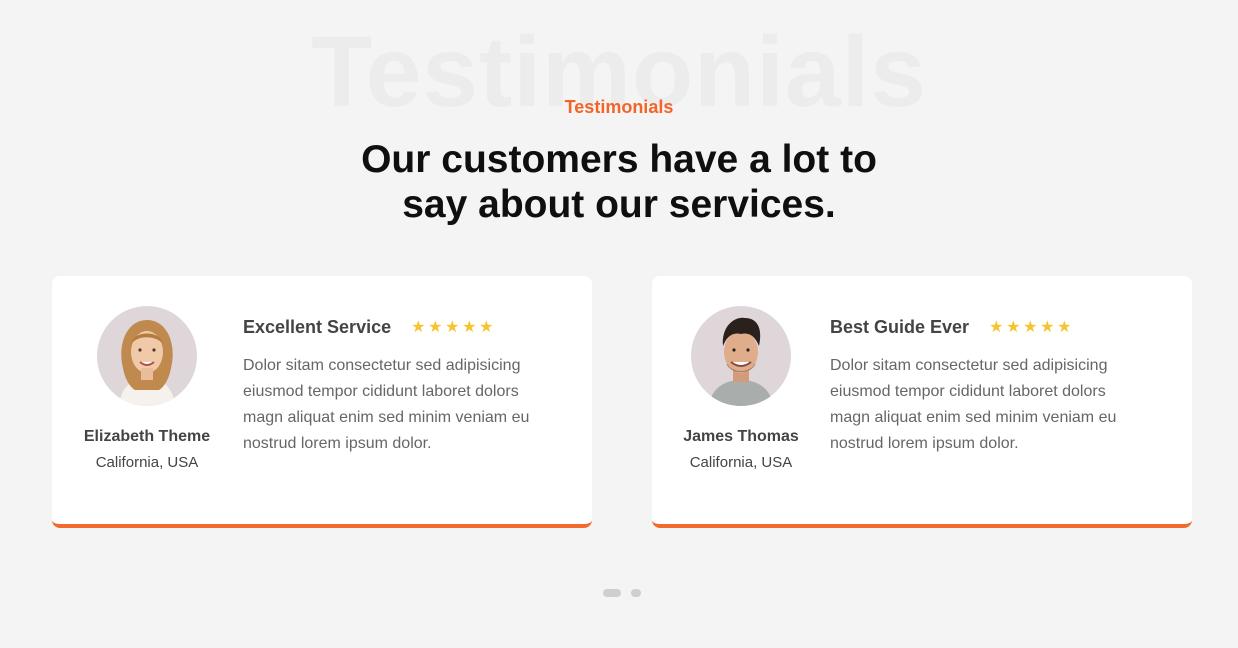 This screenshot has height=648, width=1238. What do you see at coordinates (900, 326) in the screenshot?
I see `review-title: Best Guide Ever` at bounding box center [900, 326].